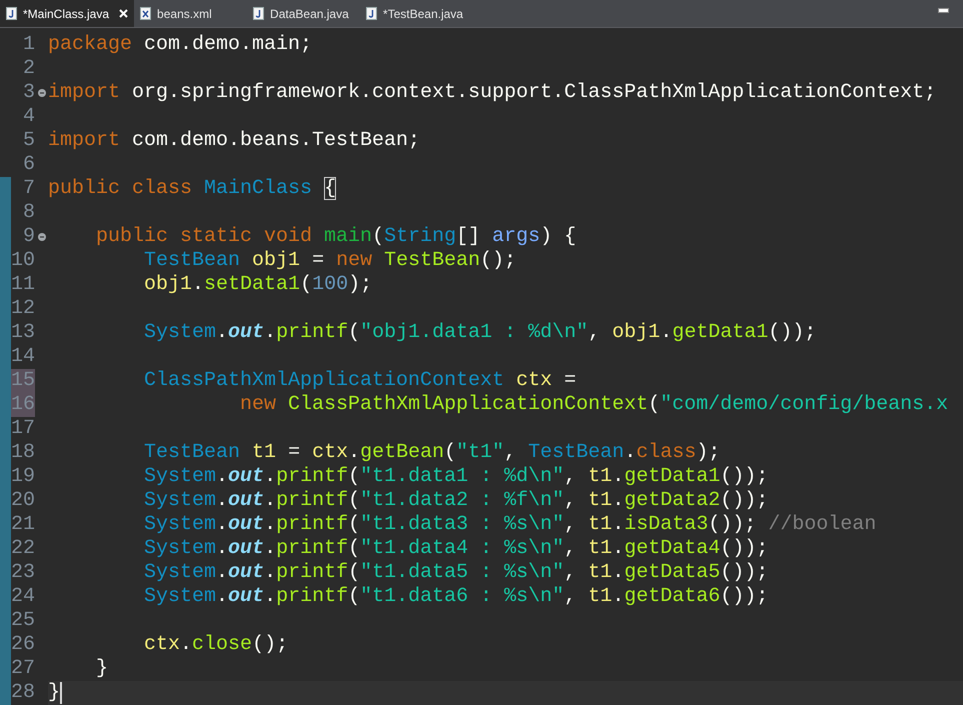 This screenshot has width=963, height=705. I want to click on close-icon, so click(123, 13).